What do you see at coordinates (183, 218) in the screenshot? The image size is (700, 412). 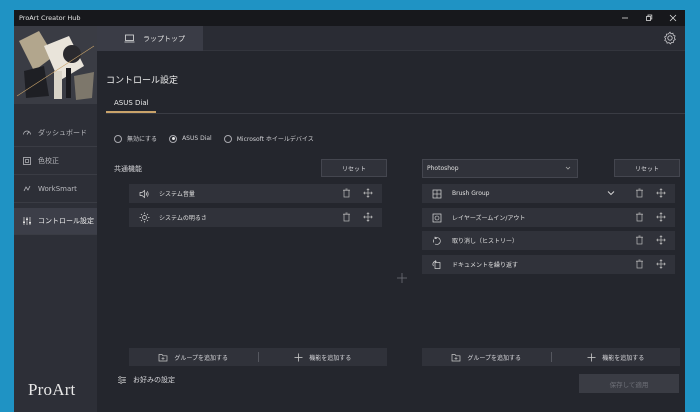 I see `list-item-label: システムの明るさ` at bounding box center [183, 218].